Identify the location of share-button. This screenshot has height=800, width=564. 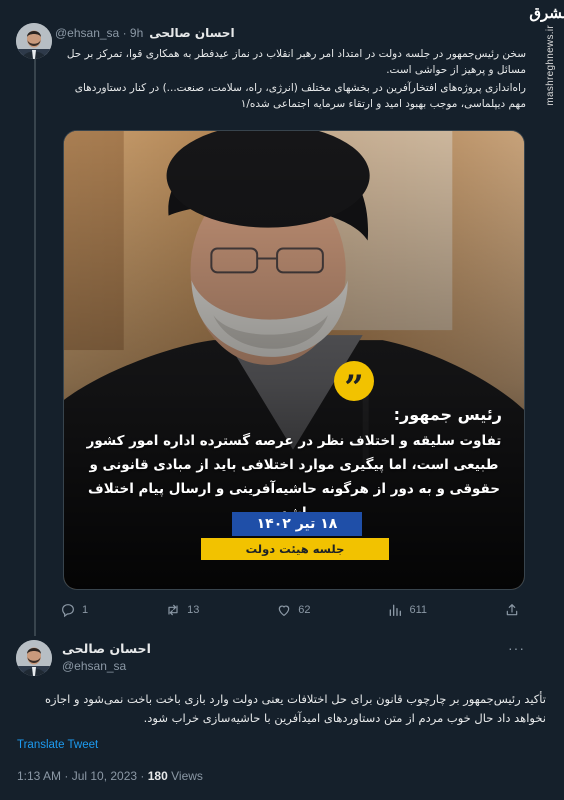
(512, 610).